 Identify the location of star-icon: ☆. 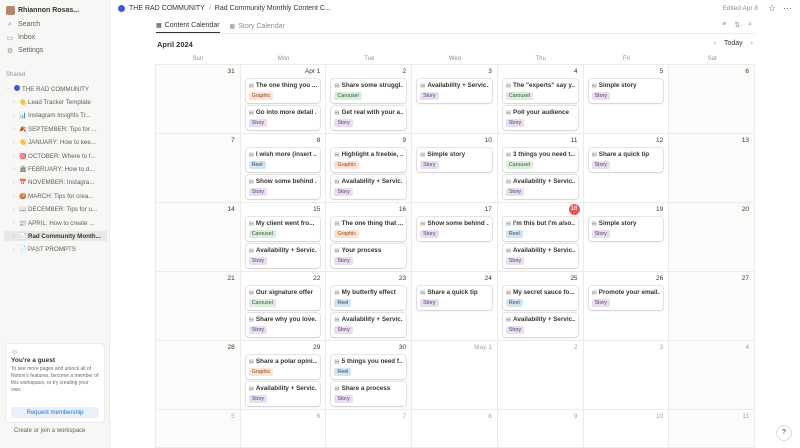
(772, 8).